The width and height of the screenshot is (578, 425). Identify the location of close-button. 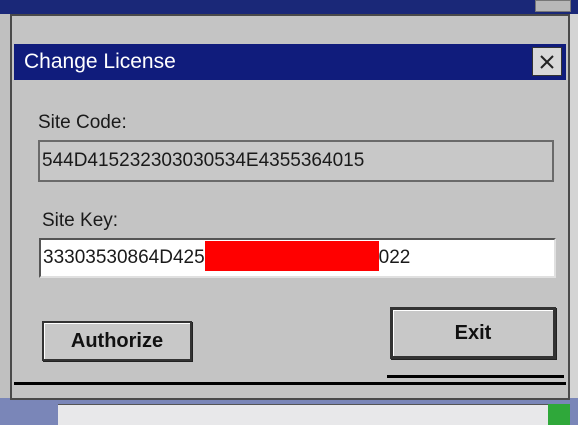
(547, 61).